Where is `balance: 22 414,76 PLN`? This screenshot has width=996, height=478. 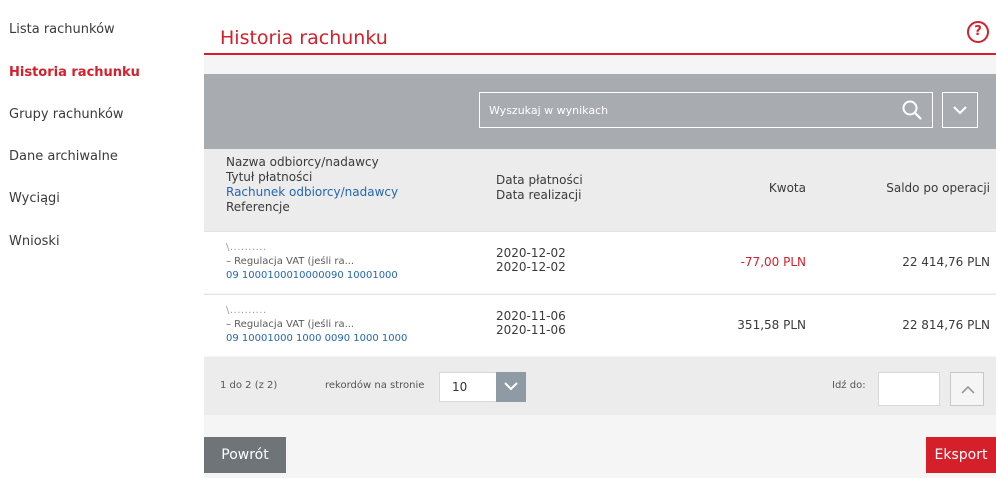 balance: 22 414,76 PLN is located at coordinates (946, 262).